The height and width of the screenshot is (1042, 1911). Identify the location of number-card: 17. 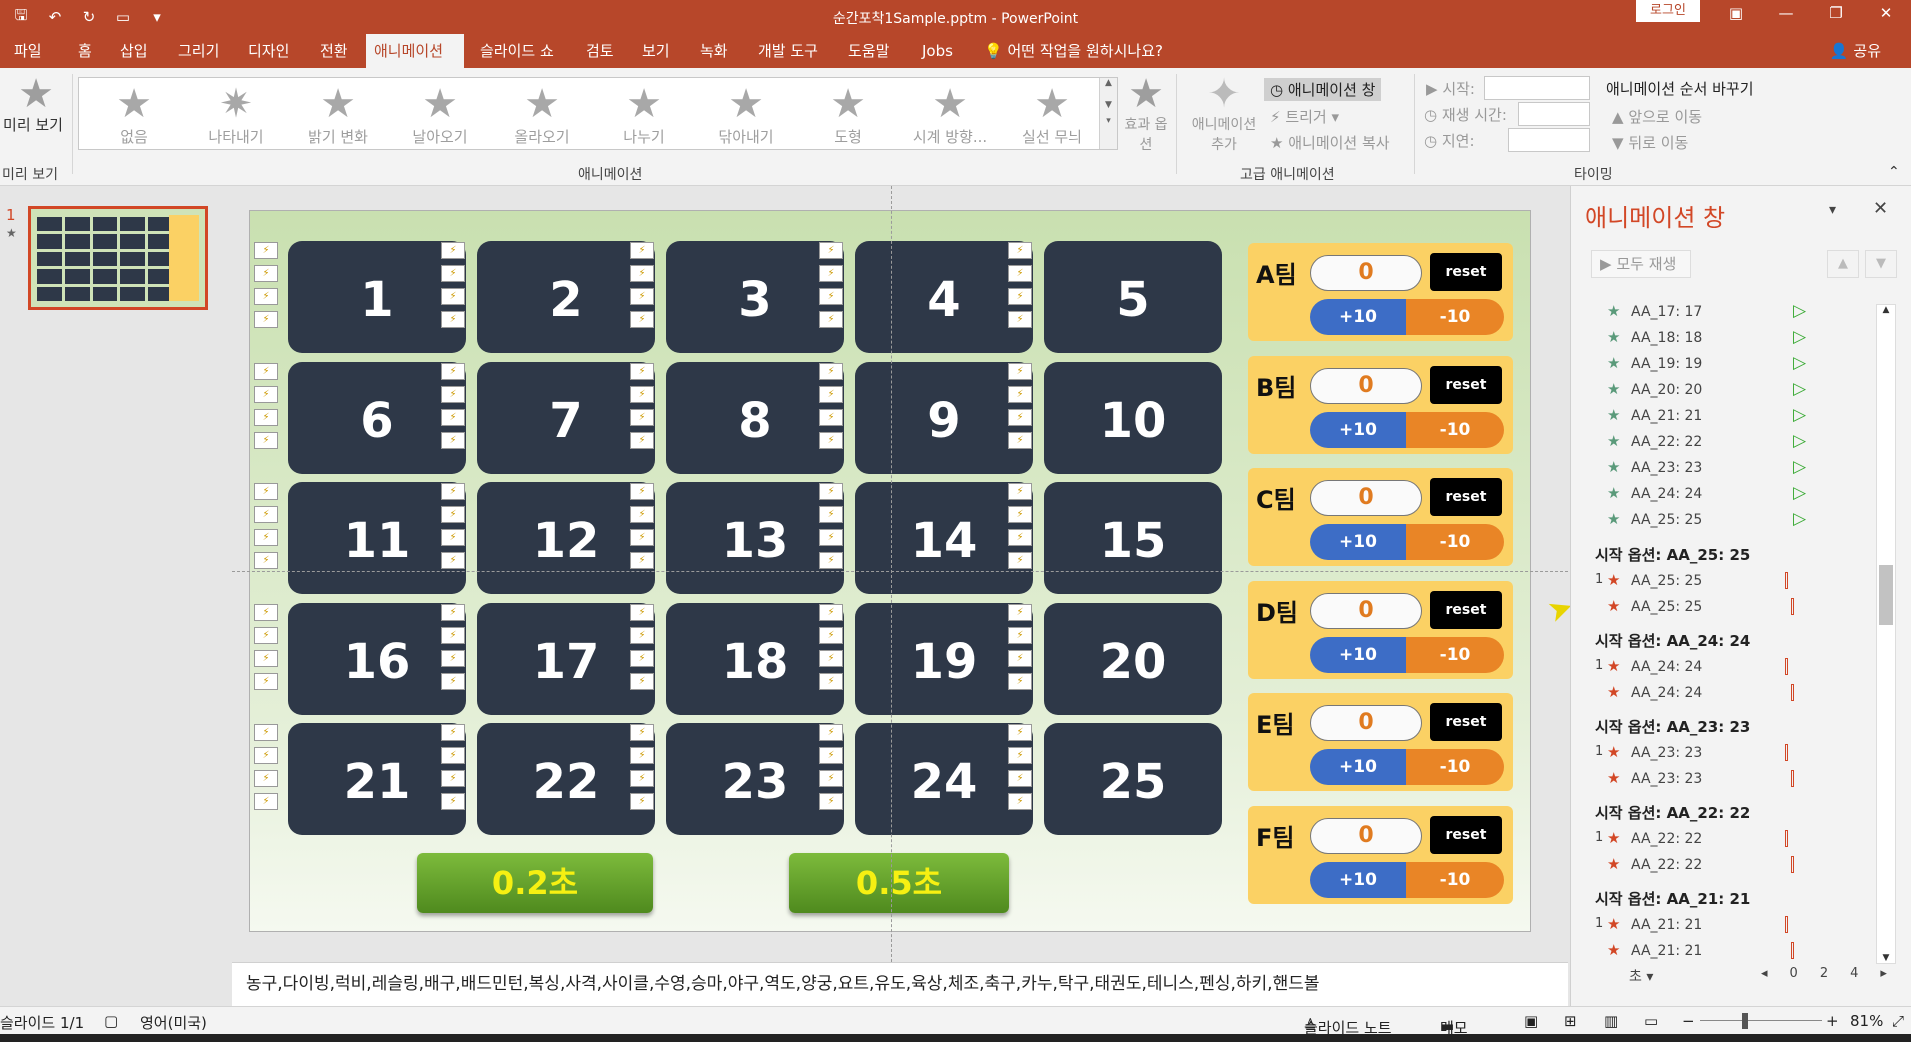
(566, 659).